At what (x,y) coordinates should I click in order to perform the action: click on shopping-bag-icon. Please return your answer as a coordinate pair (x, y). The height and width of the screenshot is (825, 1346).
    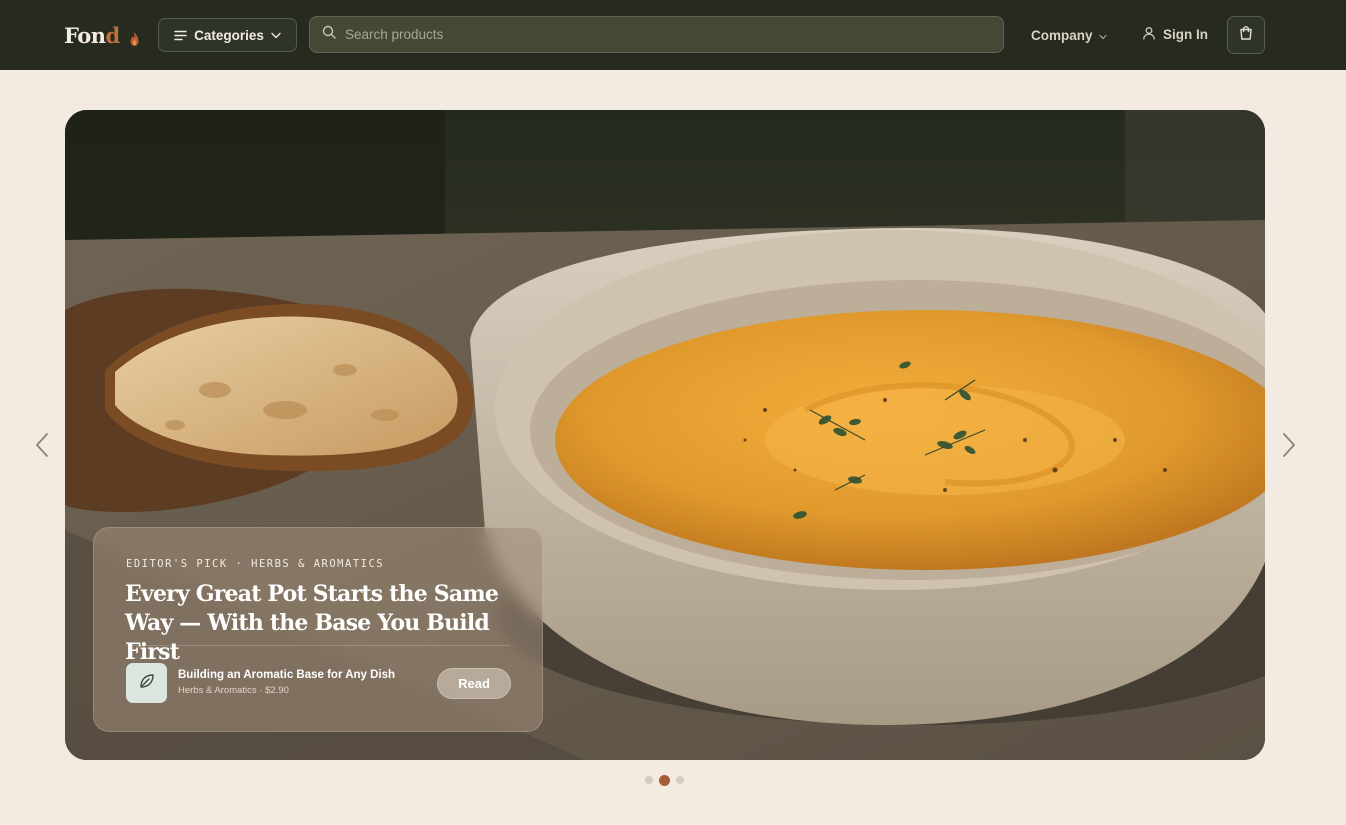
    Looking at the image, I should click on (1246, 35).